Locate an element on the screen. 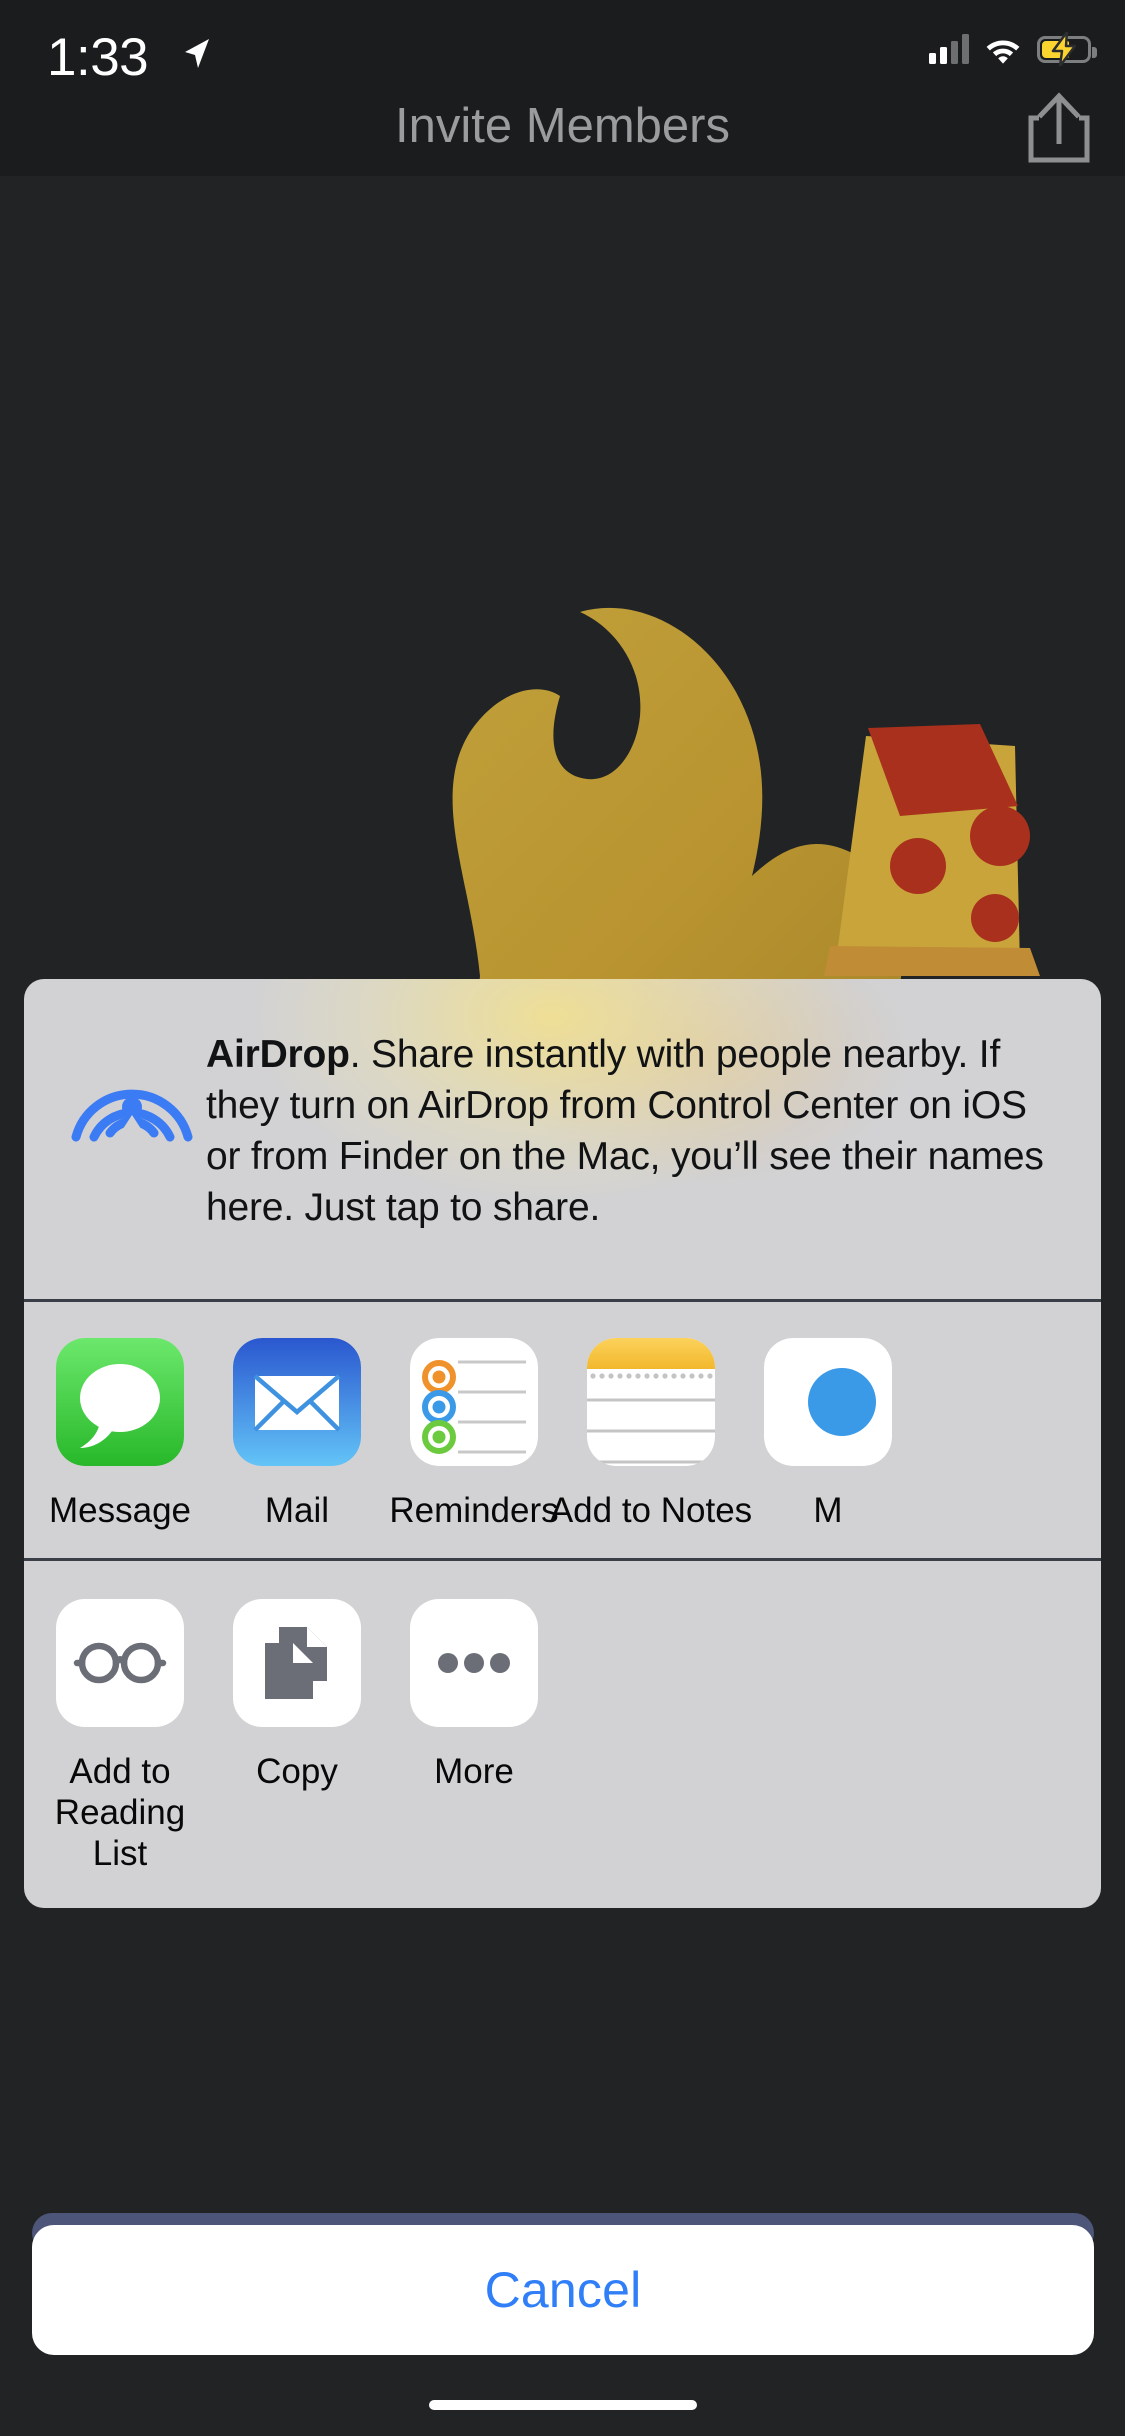 The height and width of the screenshot is (2436, 1125). share-app-reminders: Reminders is located at coordinates (474, 1435).